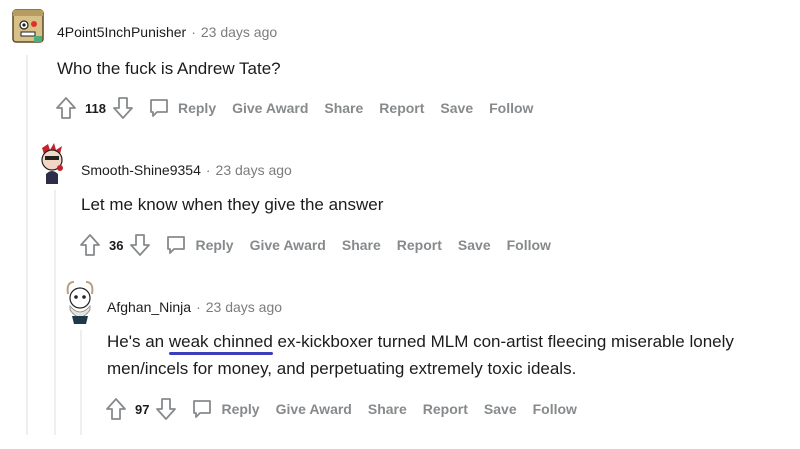  I want to click on highlighted-phrase: weak chinned, so click(220, 343).